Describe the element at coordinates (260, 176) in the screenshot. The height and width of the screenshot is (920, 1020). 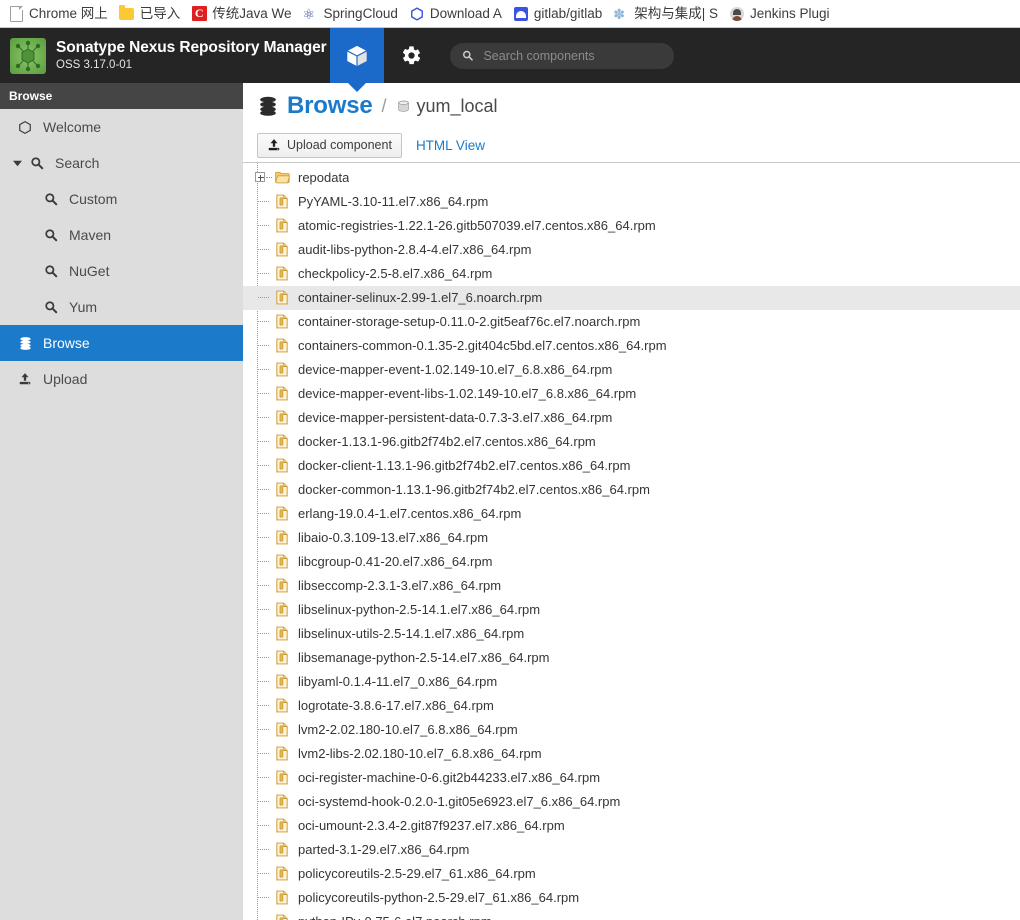
I see `expand-toggle-icon` at that location.